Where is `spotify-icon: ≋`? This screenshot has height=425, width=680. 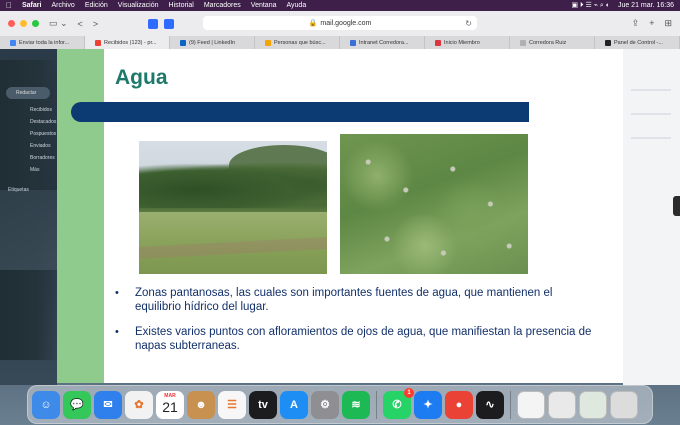
spotify-icon: ≋ is located at coordinates (356, 404).